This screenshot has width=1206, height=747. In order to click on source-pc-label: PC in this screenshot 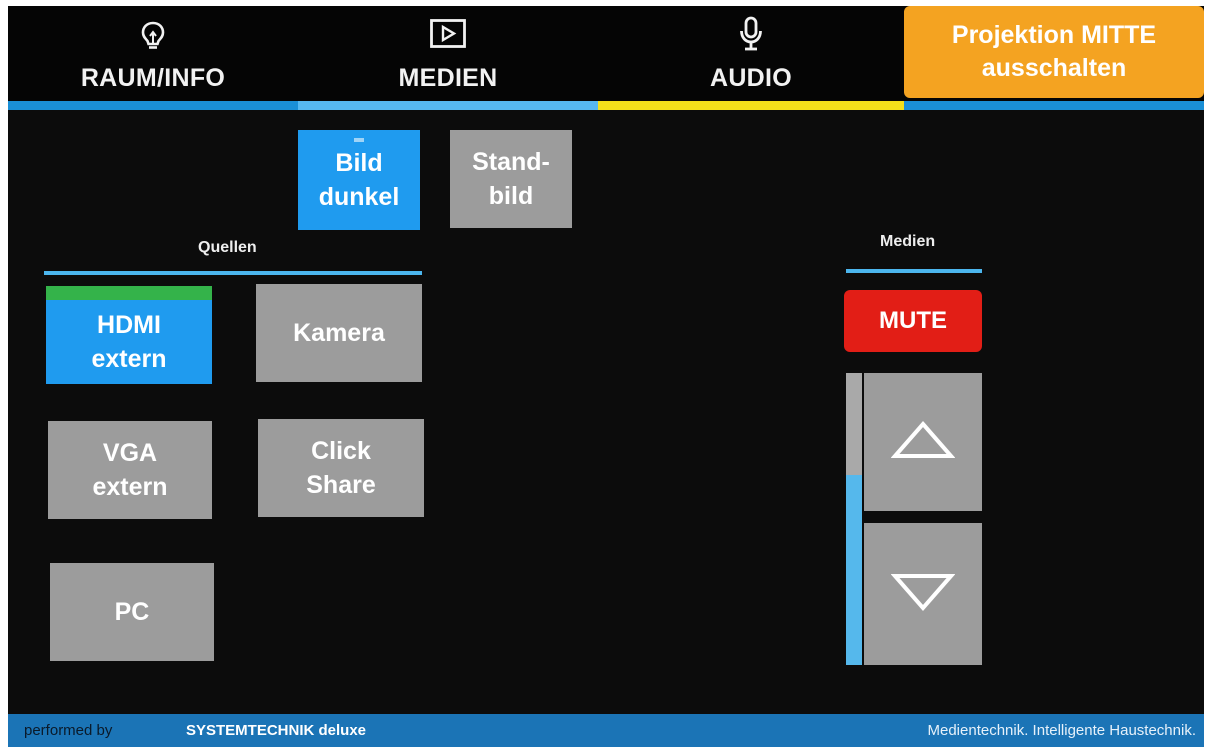, I will do `click(132, 612)`.